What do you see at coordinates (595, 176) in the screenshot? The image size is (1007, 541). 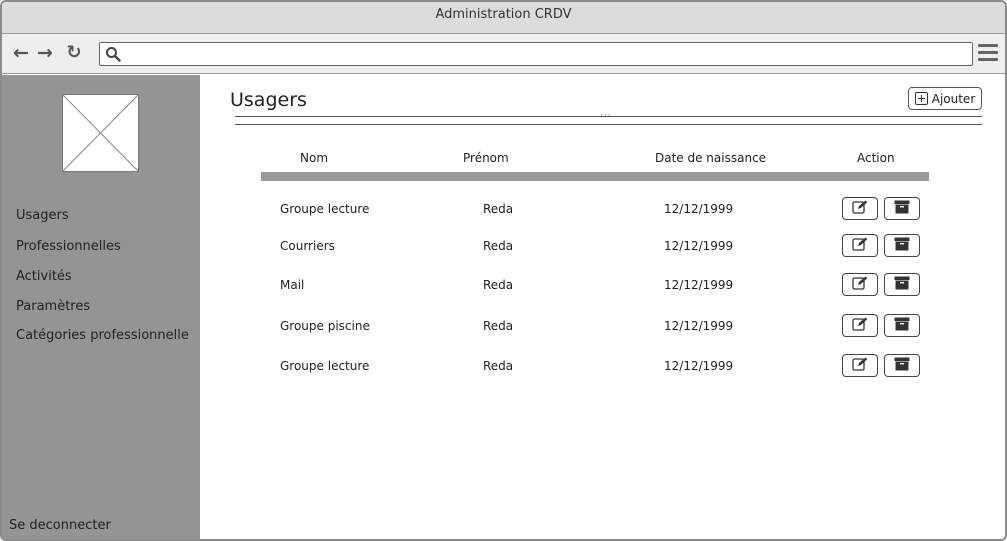 I see `table-header-bar` at bounding box center [595, 176].